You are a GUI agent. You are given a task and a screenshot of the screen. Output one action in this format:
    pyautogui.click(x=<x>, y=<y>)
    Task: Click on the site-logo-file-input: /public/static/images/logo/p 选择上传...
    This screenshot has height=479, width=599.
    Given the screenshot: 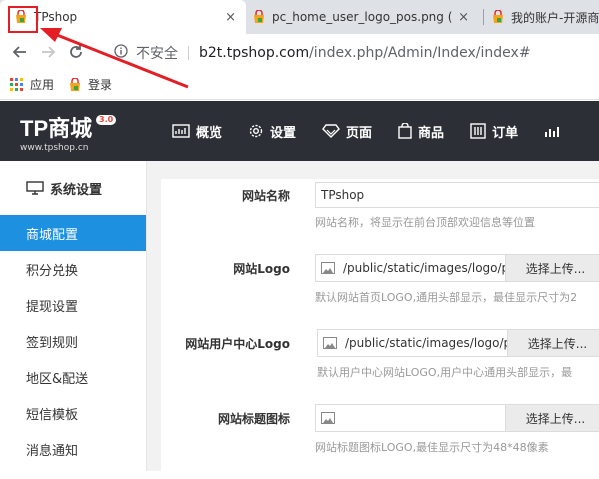 What is the action you would take?
    pyautogui.click(x=457, y=268)
    